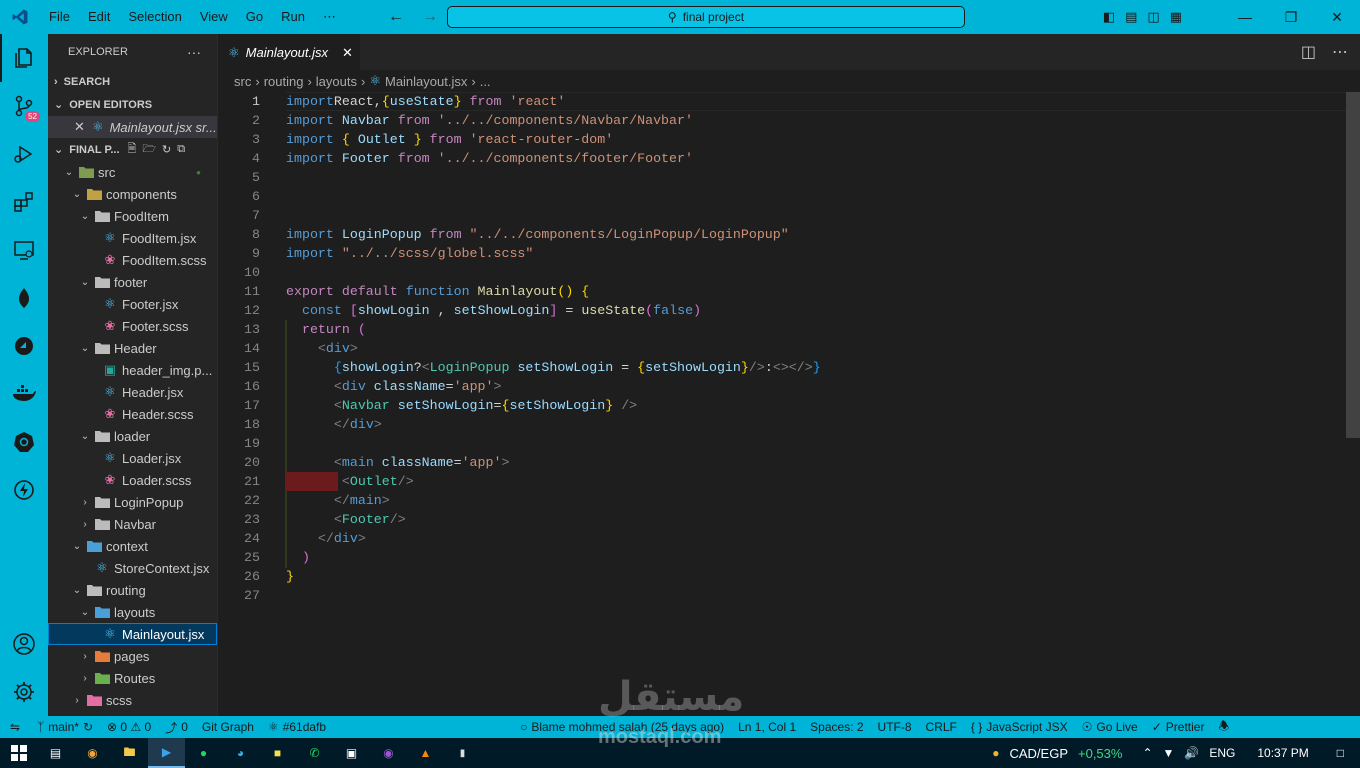 This screenshot has width=1360, height=768. I want to click on language-status: { } JavaScript JSX, so click(1019, 727).